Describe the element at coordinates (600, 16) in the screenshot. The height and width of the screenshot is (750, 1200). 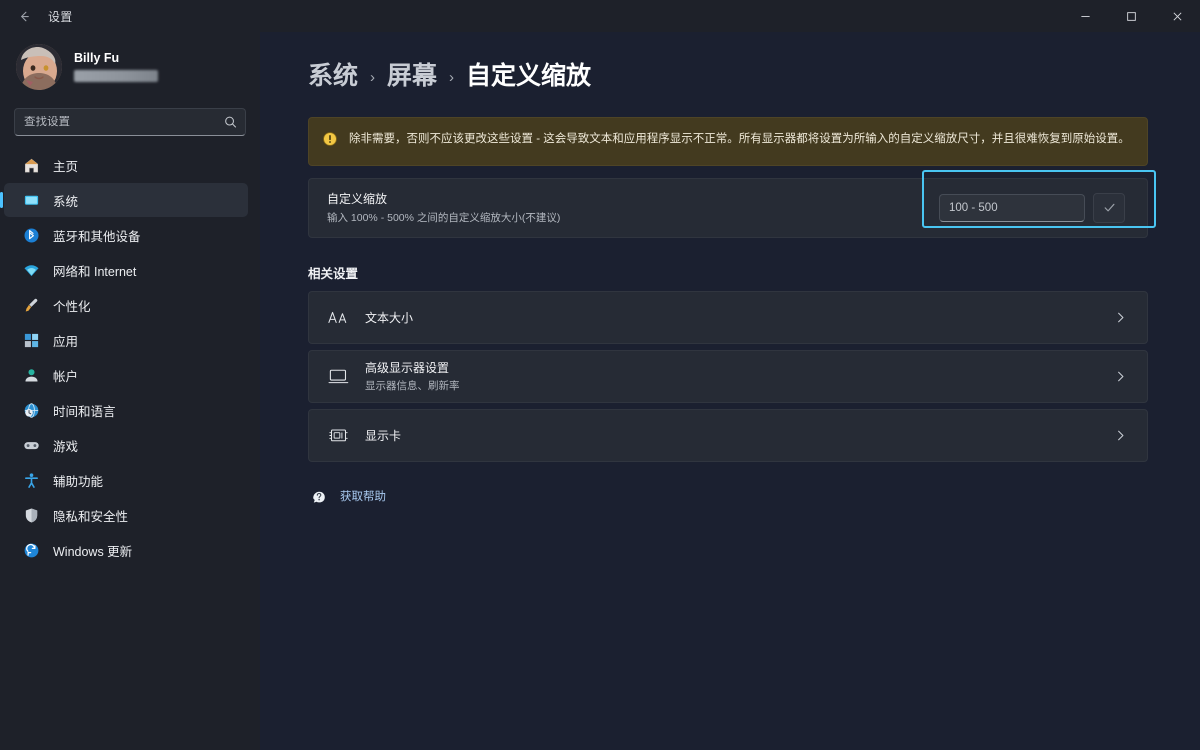
I see `title-bar: 设置` at that location.